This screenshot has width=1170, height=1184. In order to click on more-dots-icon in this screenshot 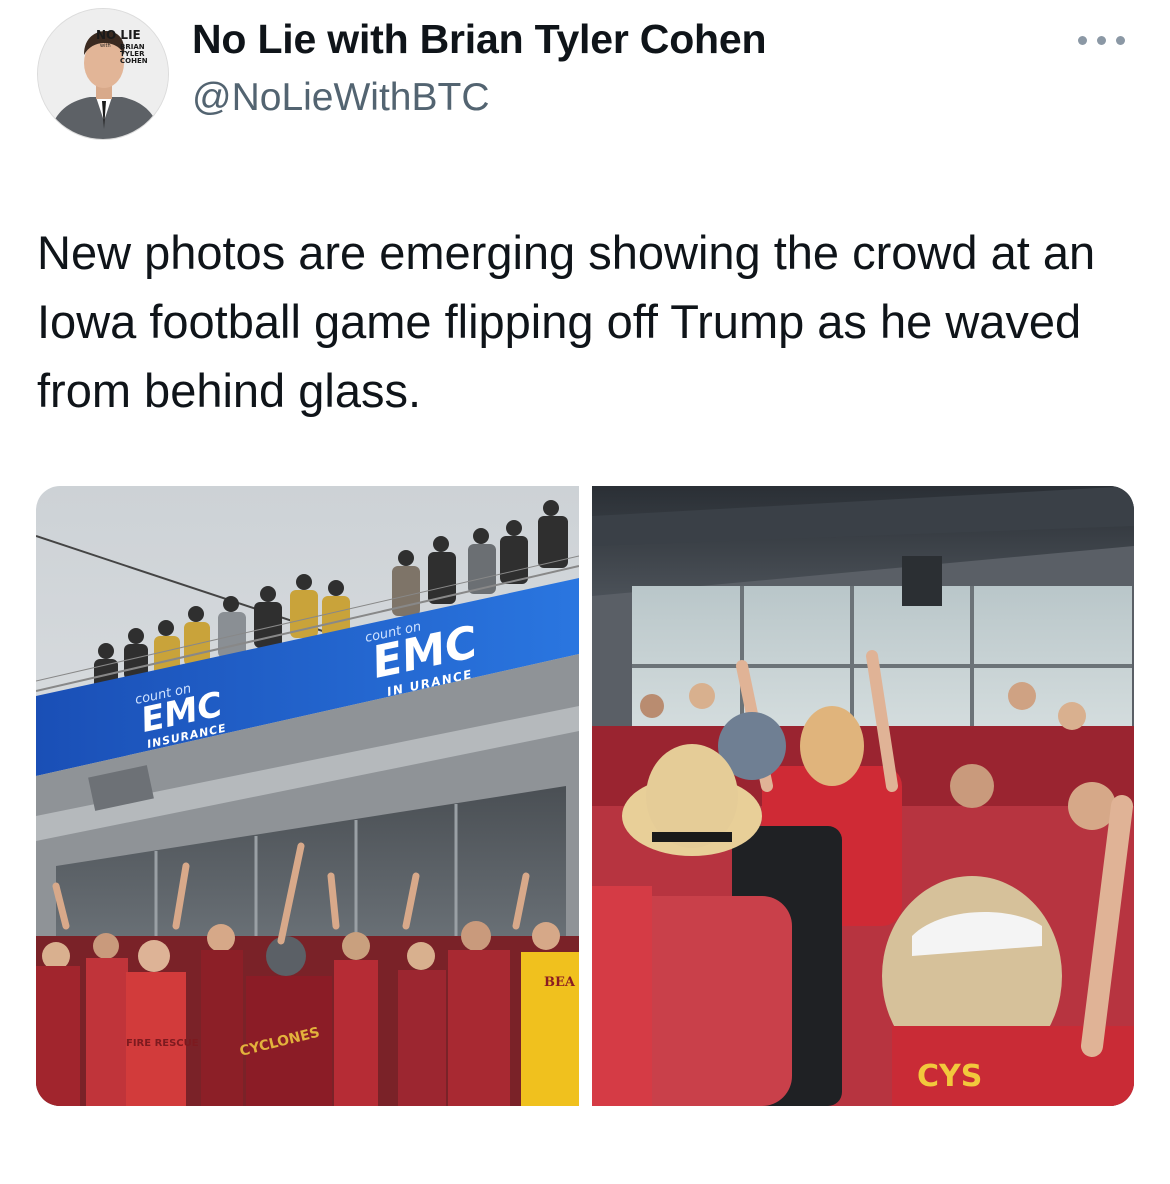, I will do `click(1106, 40)`.